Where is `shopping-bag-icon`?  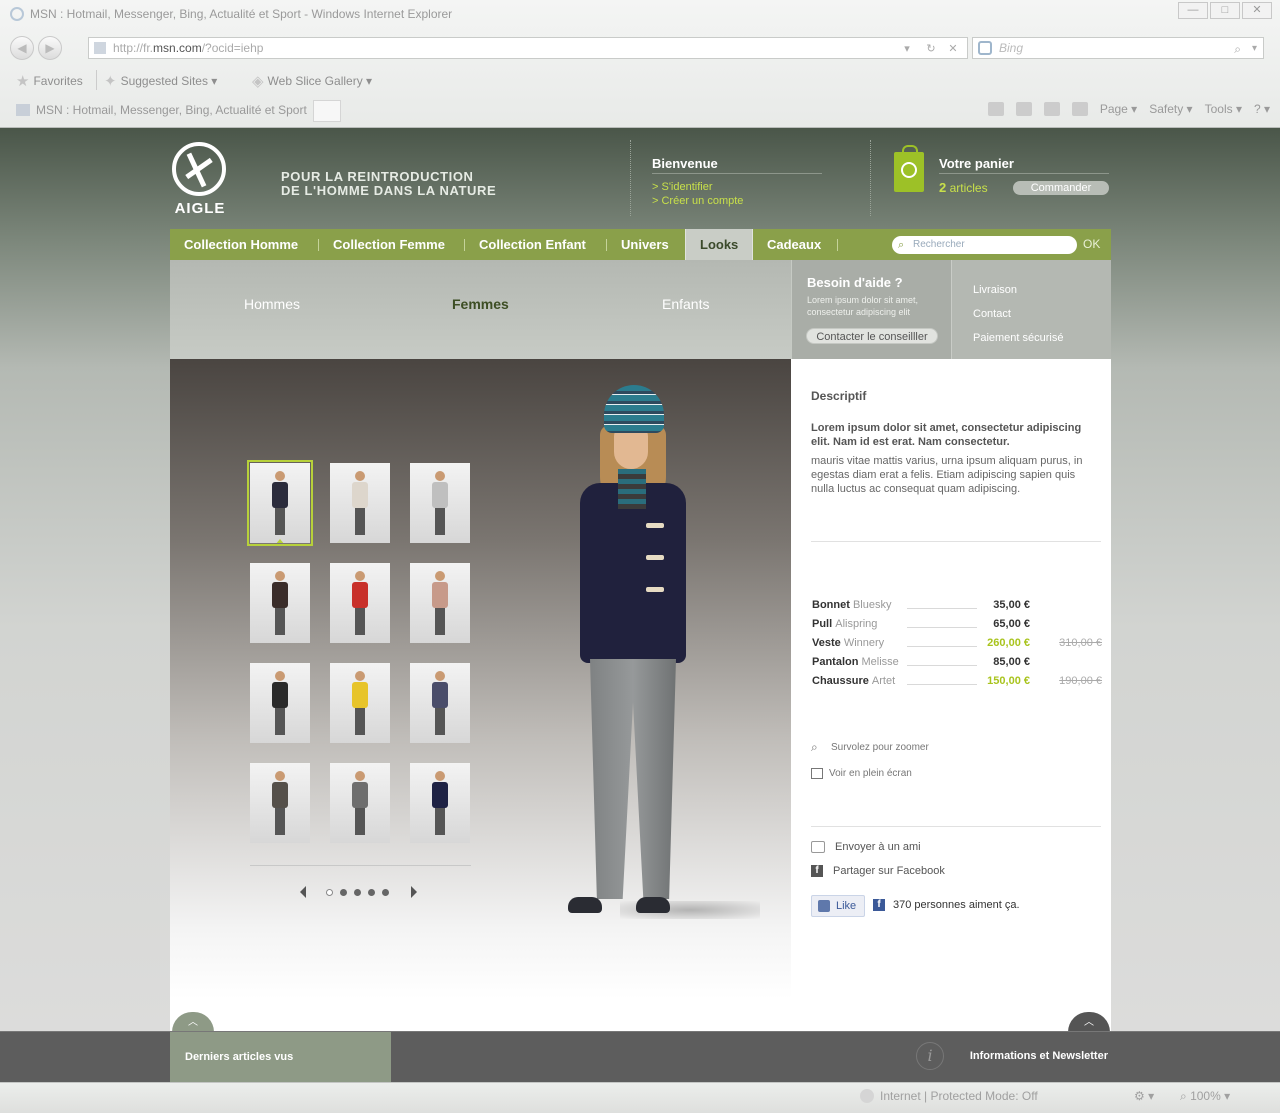 shopping-bag-icon is located at coordinates (909, 168).